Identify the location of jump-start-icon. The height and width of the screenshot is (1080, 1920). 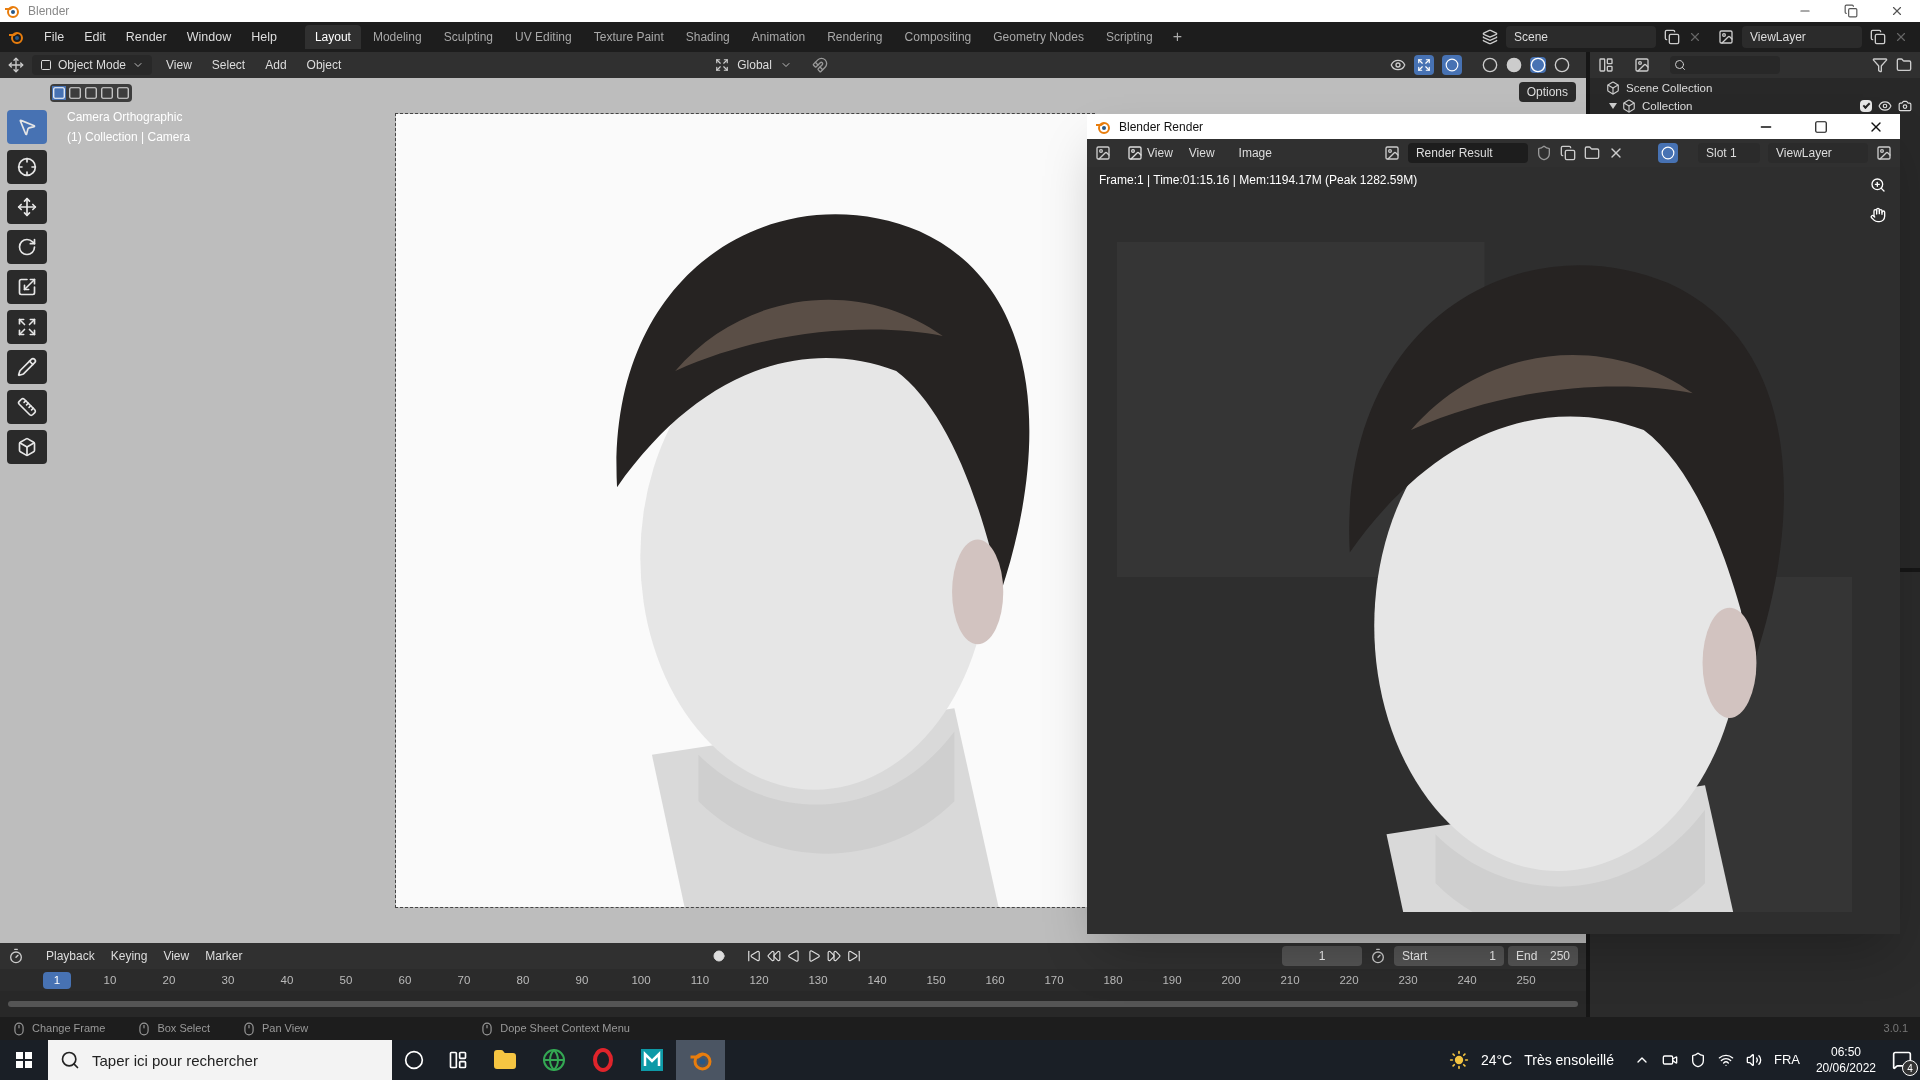
(753, 956).